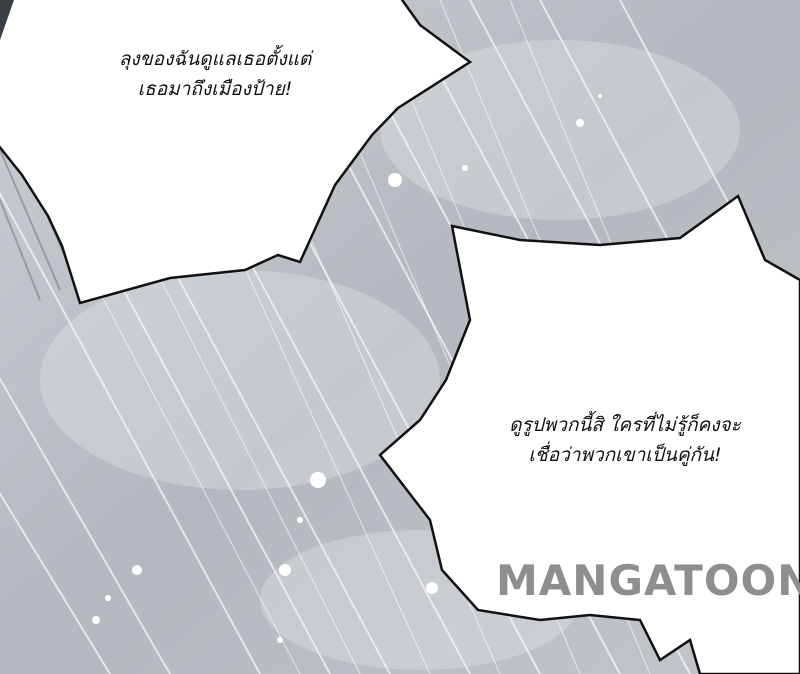 This screenshot has width=800, height=674. Describe the element at coordinates (648, 580) in the screenshot. I see `mangatoon-watermark: MANGATOON` at that location.